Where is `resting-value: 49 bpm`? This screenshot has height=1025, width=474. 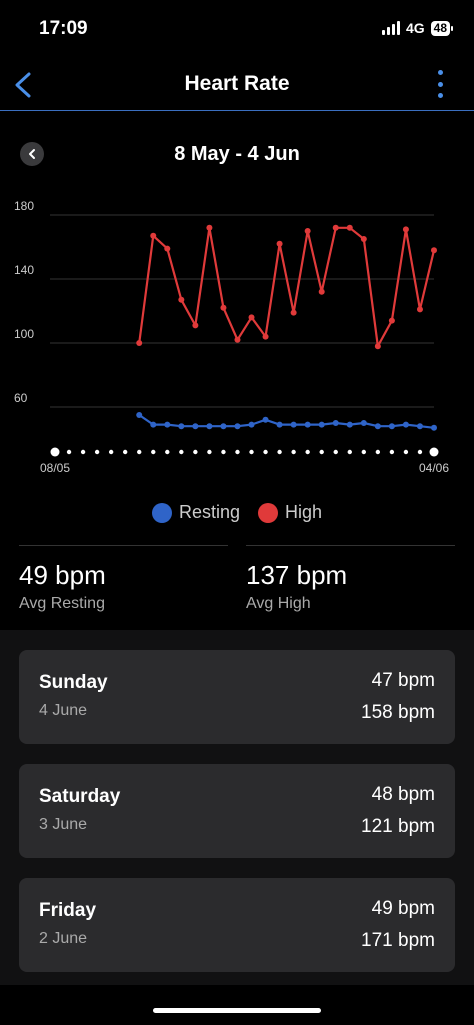
resting-value: 49 bpm is located at coordinates (403, 908).